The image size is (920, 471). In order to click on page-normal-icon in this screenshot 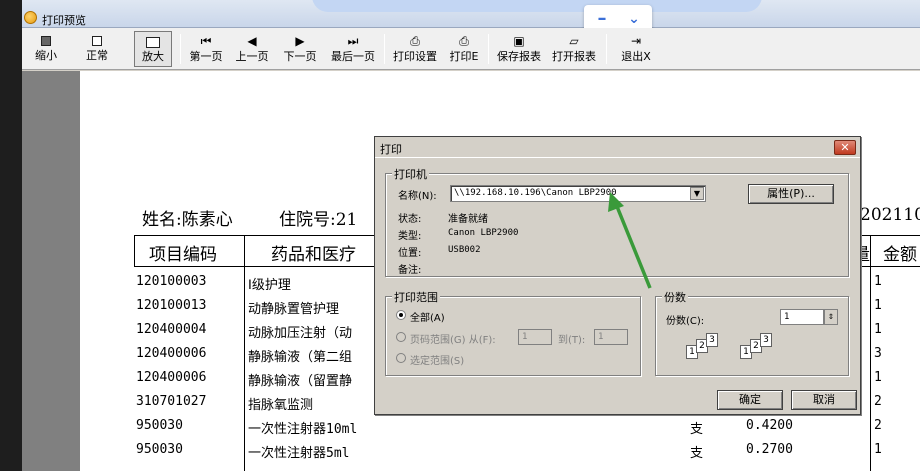, I will do `click(97, 41)`.